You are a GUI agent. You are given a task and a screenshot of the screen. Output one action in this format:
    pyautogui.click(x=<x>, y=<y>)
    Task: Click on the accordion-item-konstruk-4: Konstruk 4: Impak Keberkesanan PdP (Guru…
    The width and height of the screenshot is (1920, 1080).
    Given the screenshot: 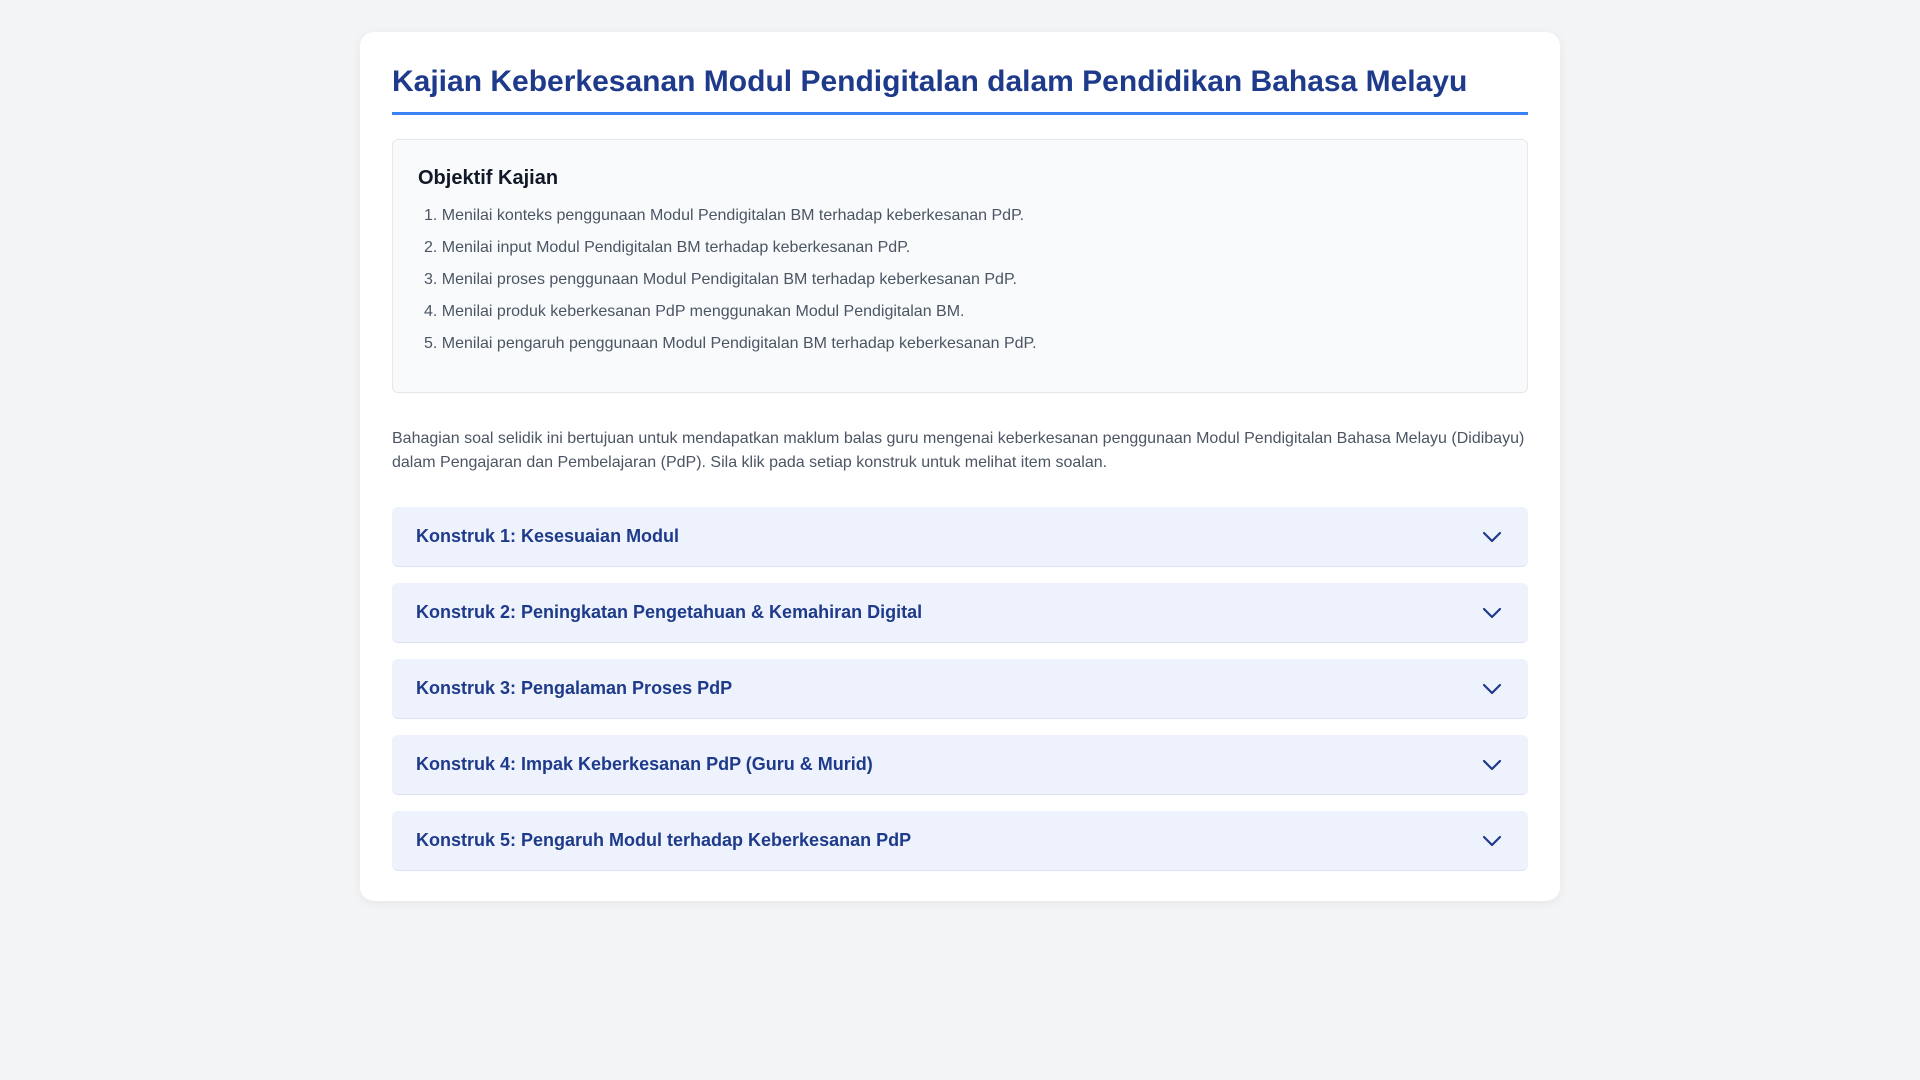 What is the action you would take?
    pyautogui.click(x=960, y=765)
    